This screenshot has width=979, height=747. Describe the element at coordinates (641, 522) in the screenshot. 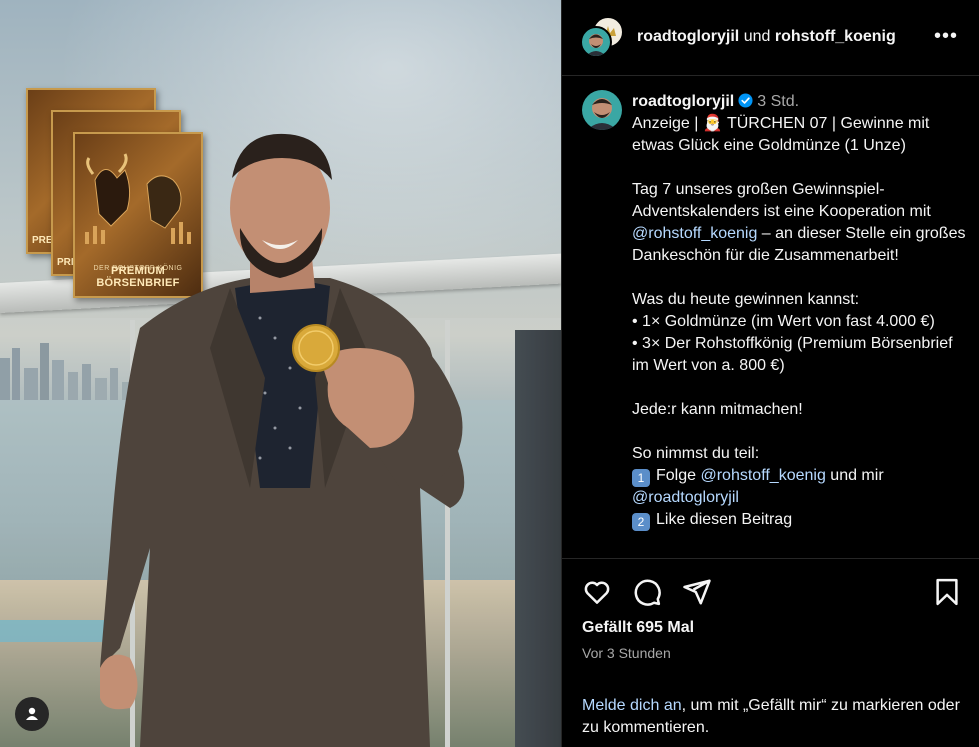

I see `keycap-two-icon: 2` at that location.